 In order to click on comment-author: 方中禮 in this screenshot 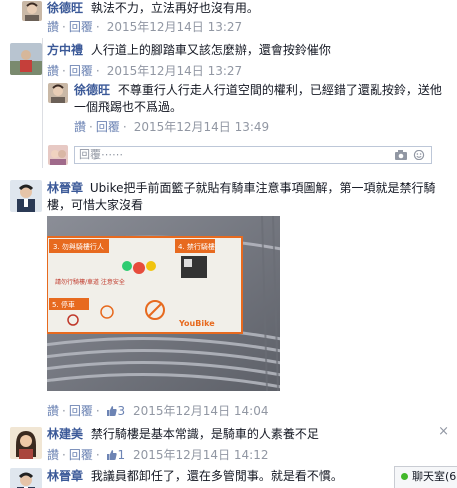, I will do `click(65, 50)`.